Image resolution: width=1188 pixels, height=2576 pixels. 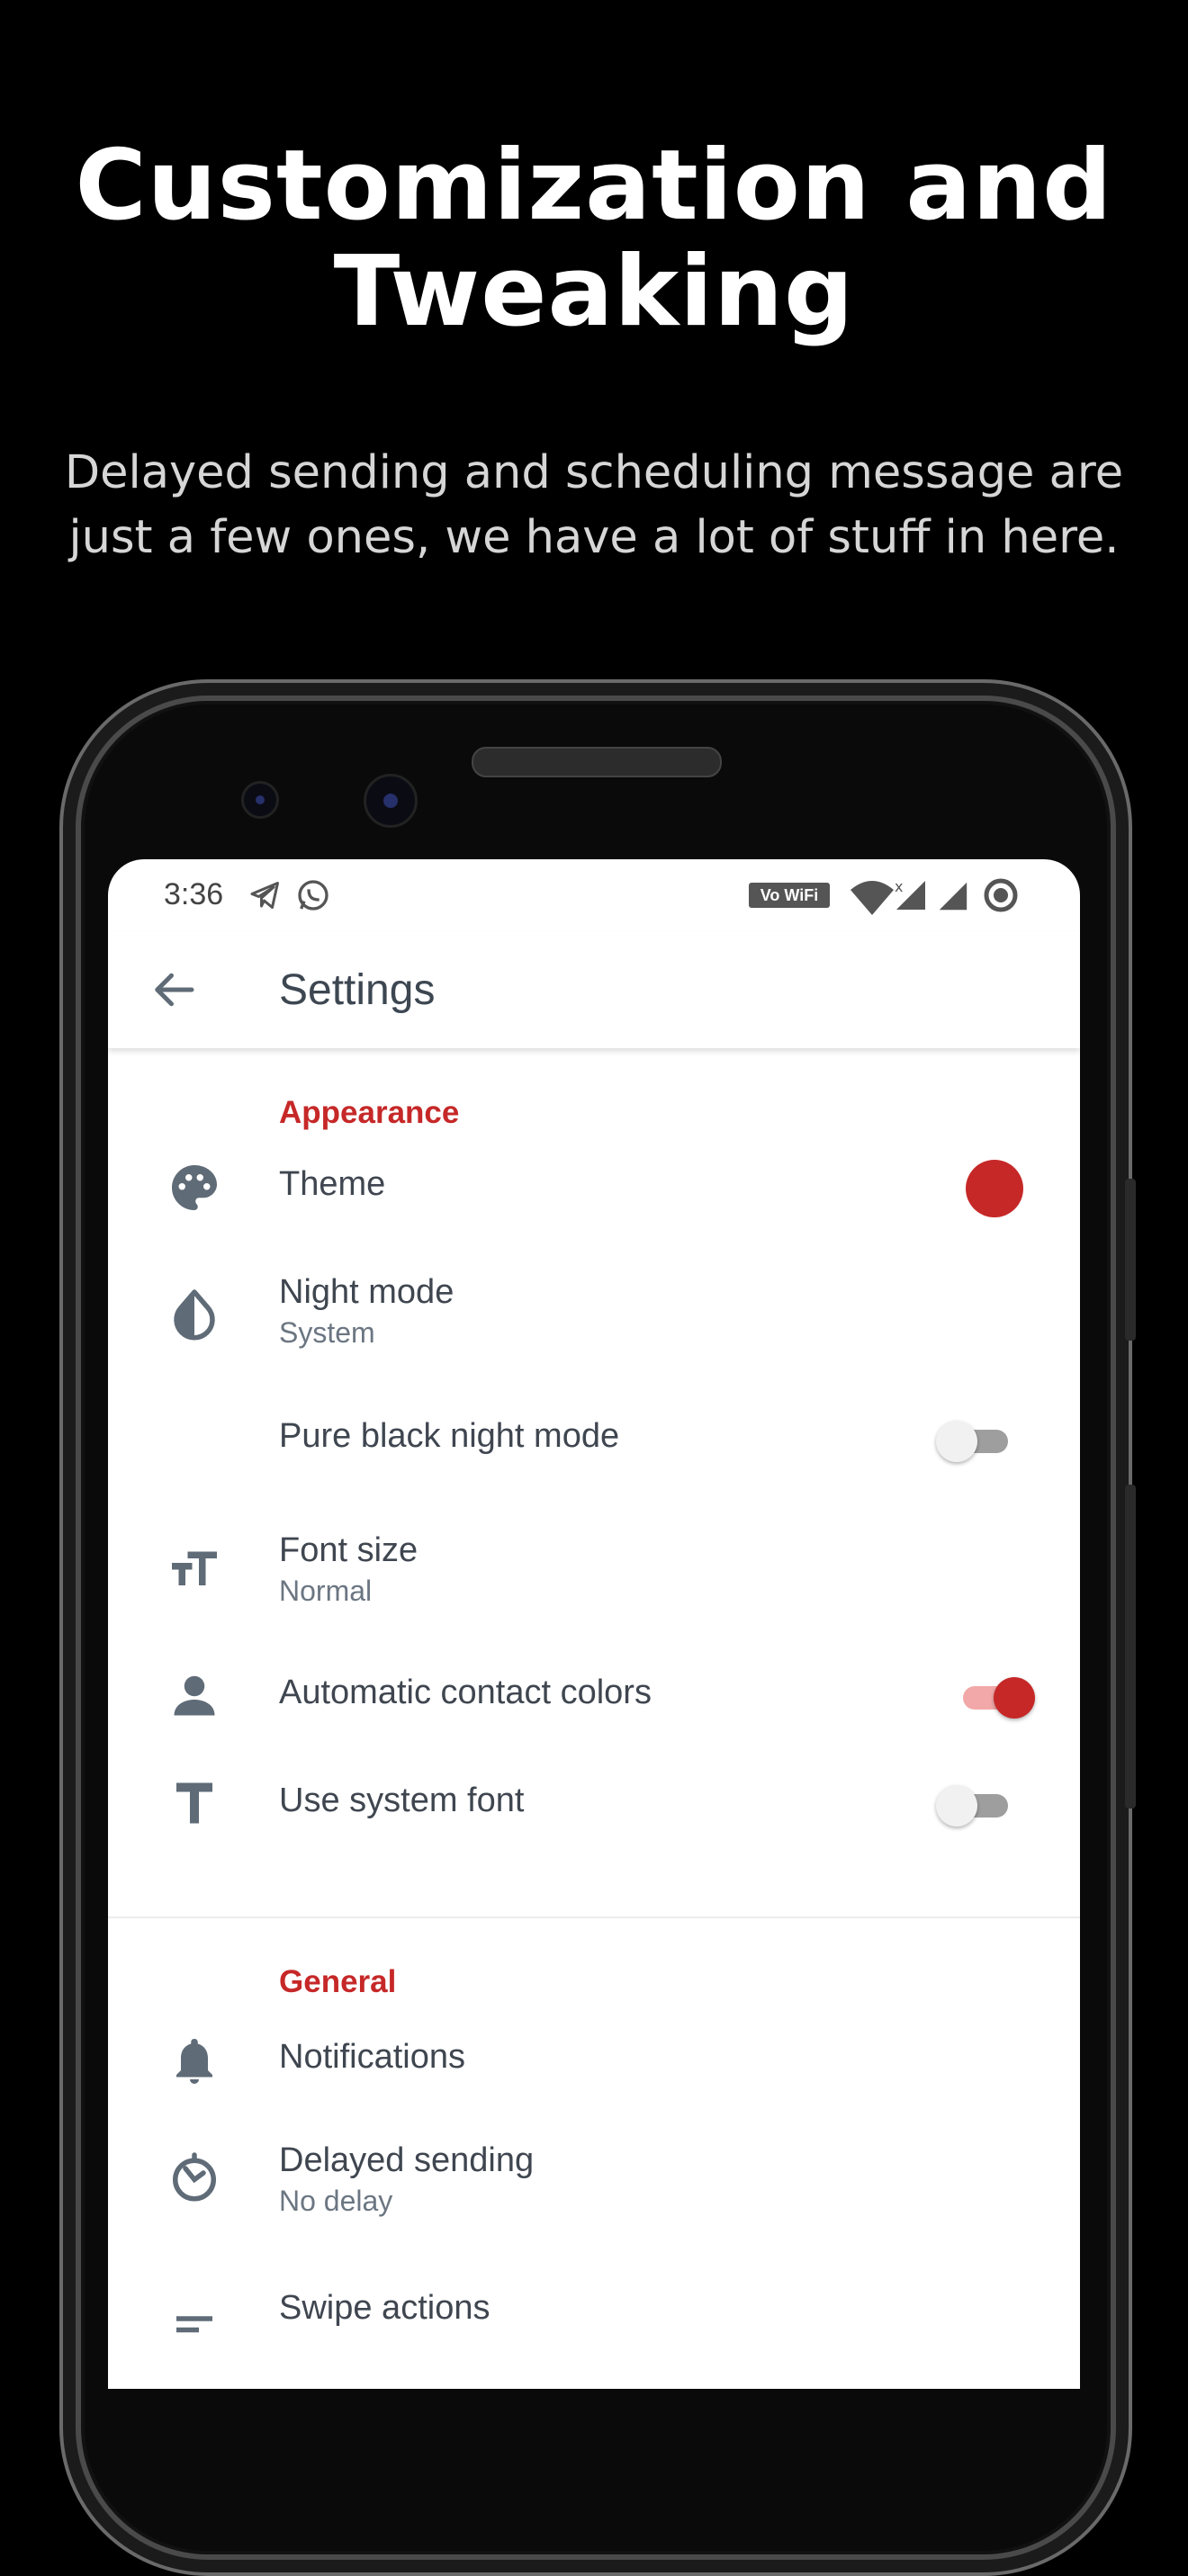 I want to click on phone-speaker, so click(x=597, y=762).